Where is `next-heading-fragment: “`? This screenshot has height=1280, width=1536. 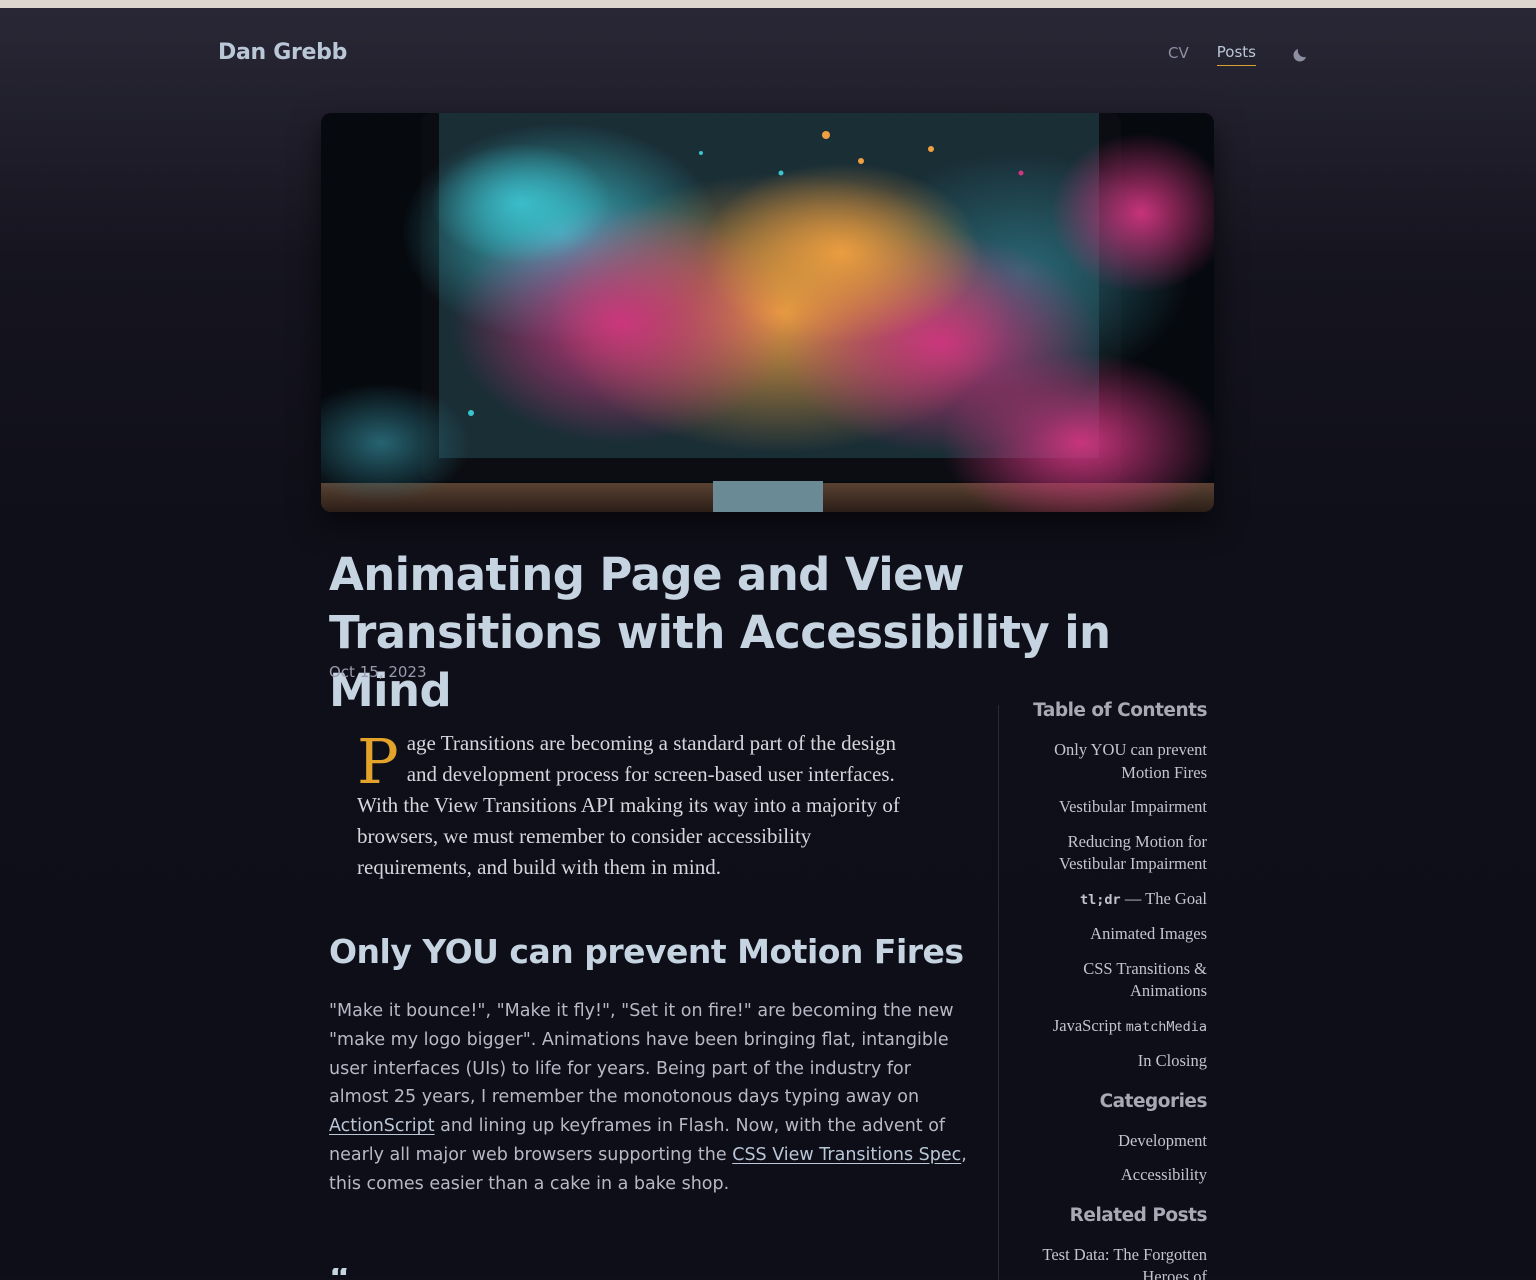
next-heading-fragment: “ is located at coordinates (340, 1274).